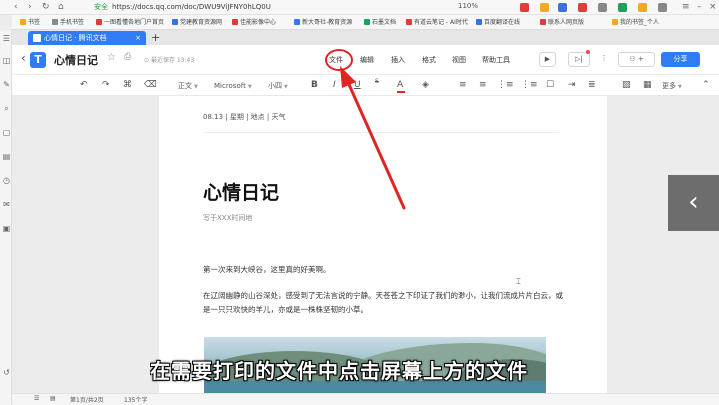 This screenshot has width=719, height=405. I want to click on tab-close-icon: ×, so click(138, 38).